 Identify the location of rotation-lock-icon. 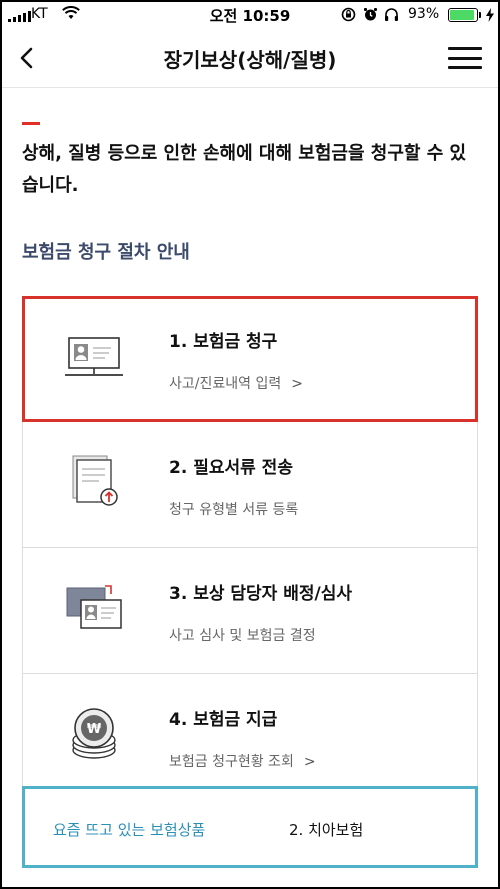
(348, 14).